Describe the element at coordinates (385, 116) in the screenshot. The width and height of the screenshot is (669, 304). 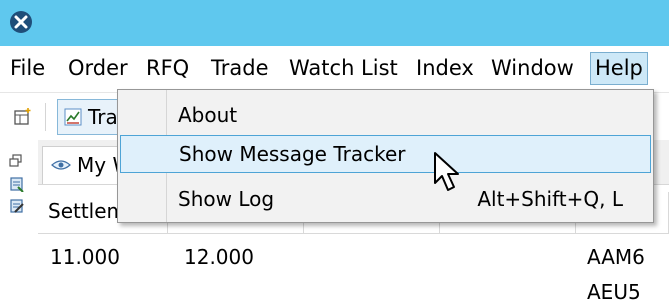
I see `menu-item-about: About` at that location.